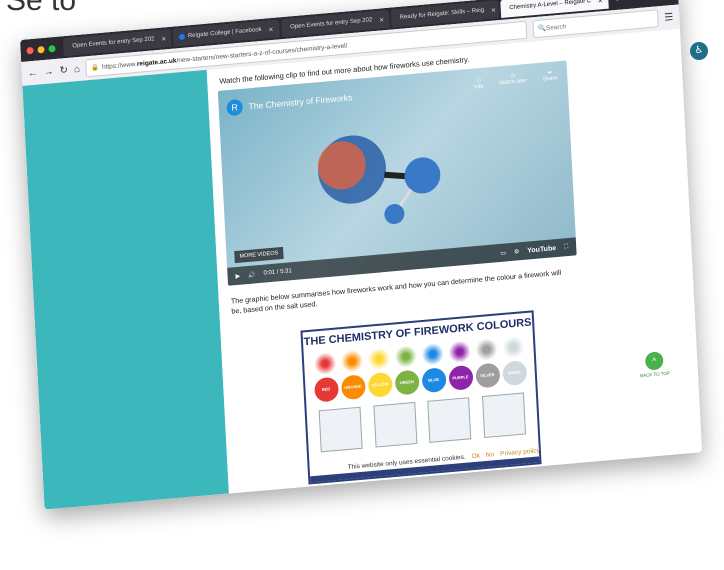 This screenshot has height=570, width=724. What do you see at coordinates (422, 422) in the screenshot?
I see `infographic-panels` at bounding box center [422, 422].